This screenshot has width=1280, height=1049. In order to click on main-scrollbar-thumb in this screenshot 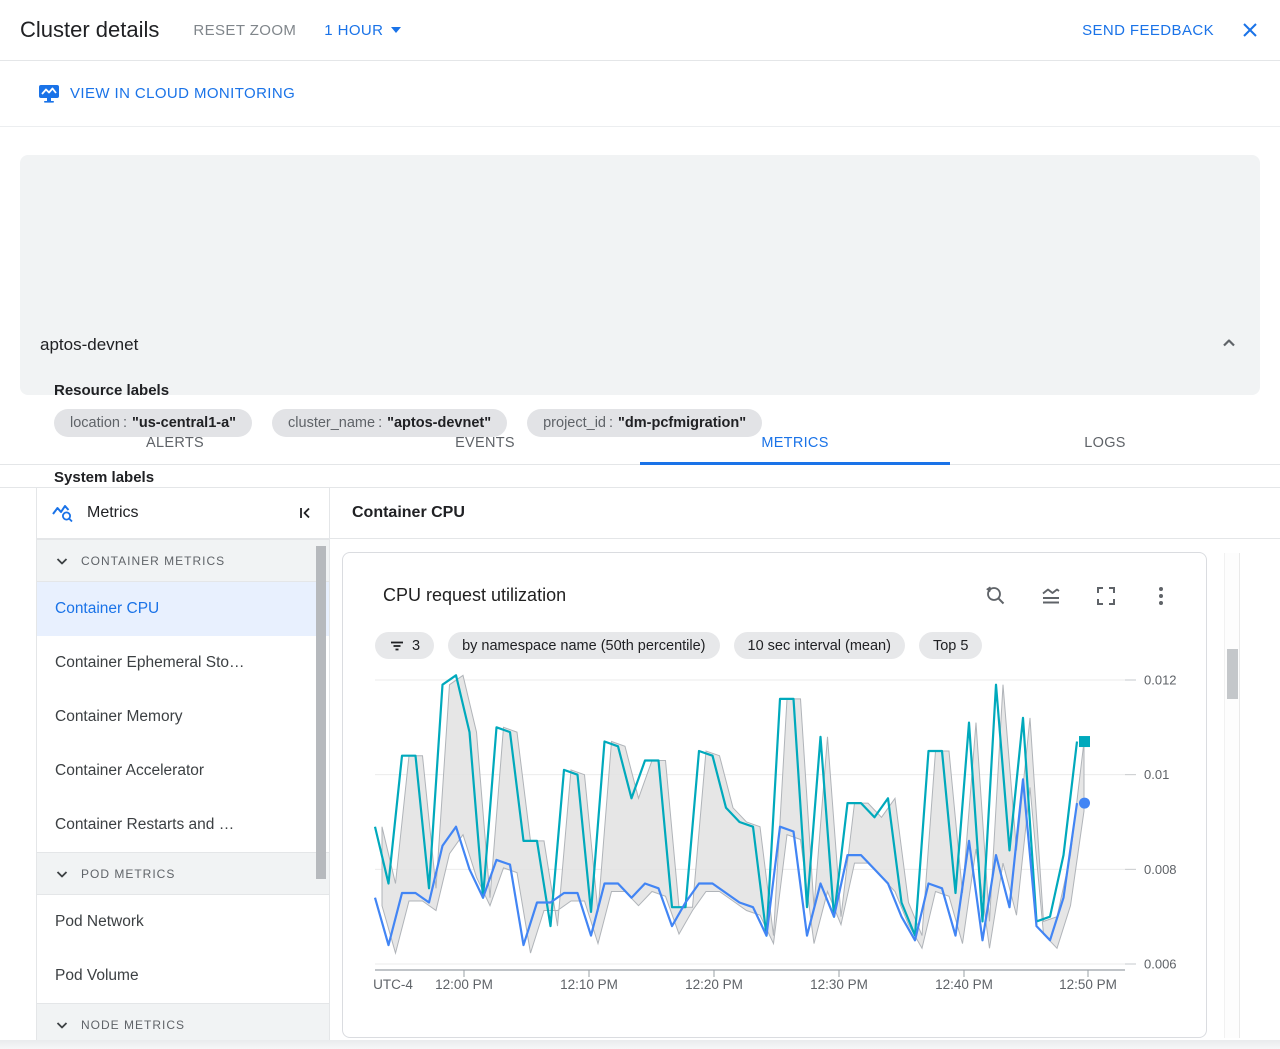, I will do `click(1232, 674)`.